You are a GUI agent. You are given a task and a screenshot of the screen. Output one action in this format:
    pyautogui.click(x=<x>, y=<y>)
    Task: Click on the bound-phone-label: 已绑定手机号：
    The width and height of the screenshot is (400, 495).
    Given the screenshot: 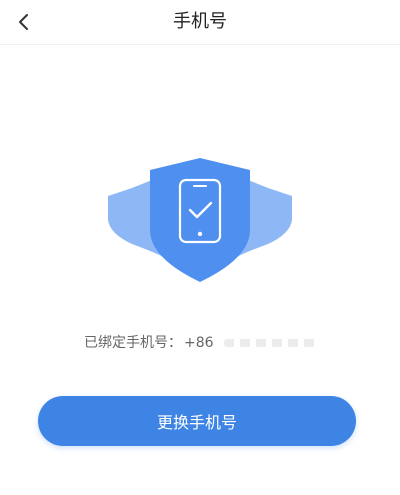 What is the action you would take?
    pyautogui.click(x=133, y=343)
    